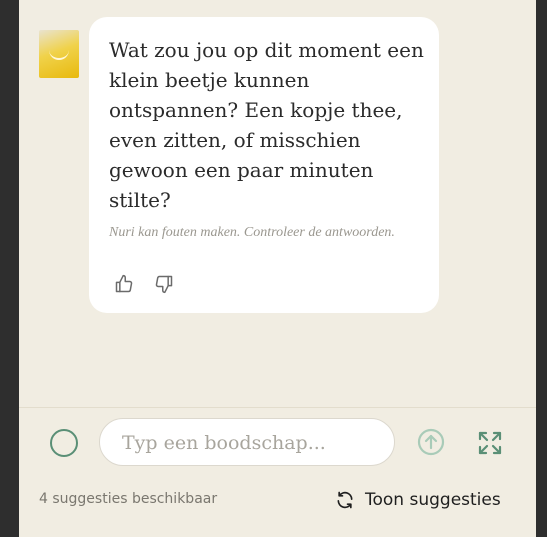 Image resolution: width=547 pixels, height=537 pixels. What do you see at coordinates (433, 500) in the screenshot?
I see `show-suggestions-label: Toon suggesties` at bounding box center [433, 500].